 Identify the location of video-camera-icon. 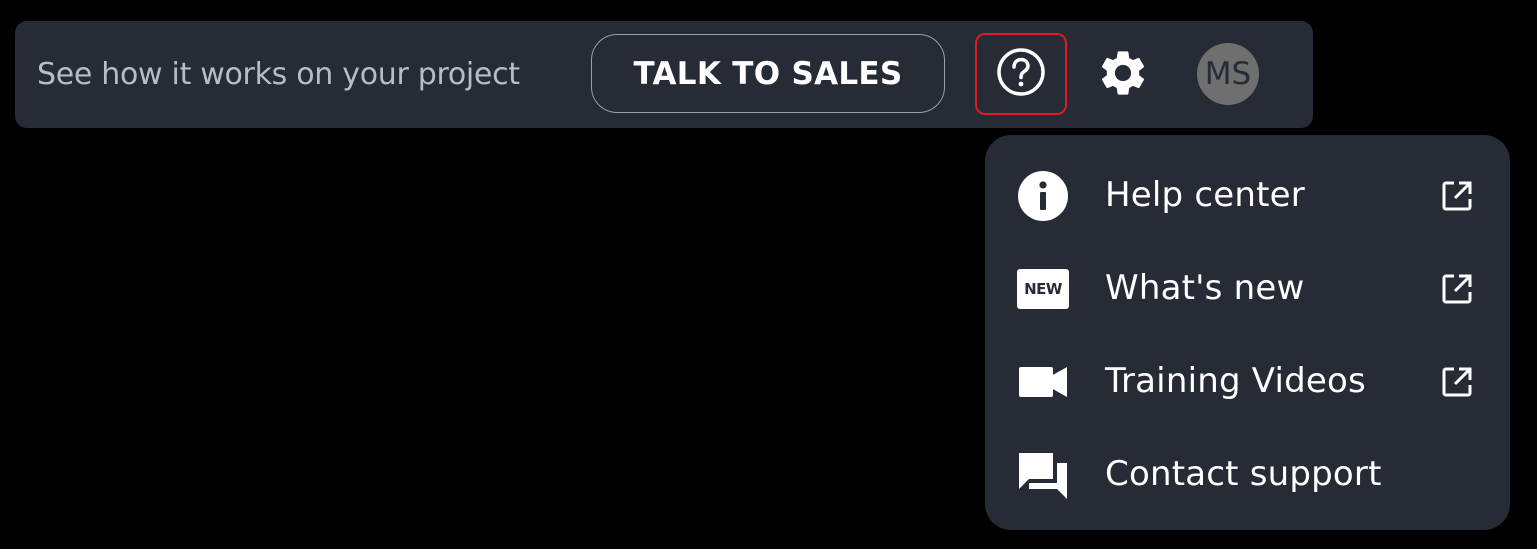
(1043, 382).